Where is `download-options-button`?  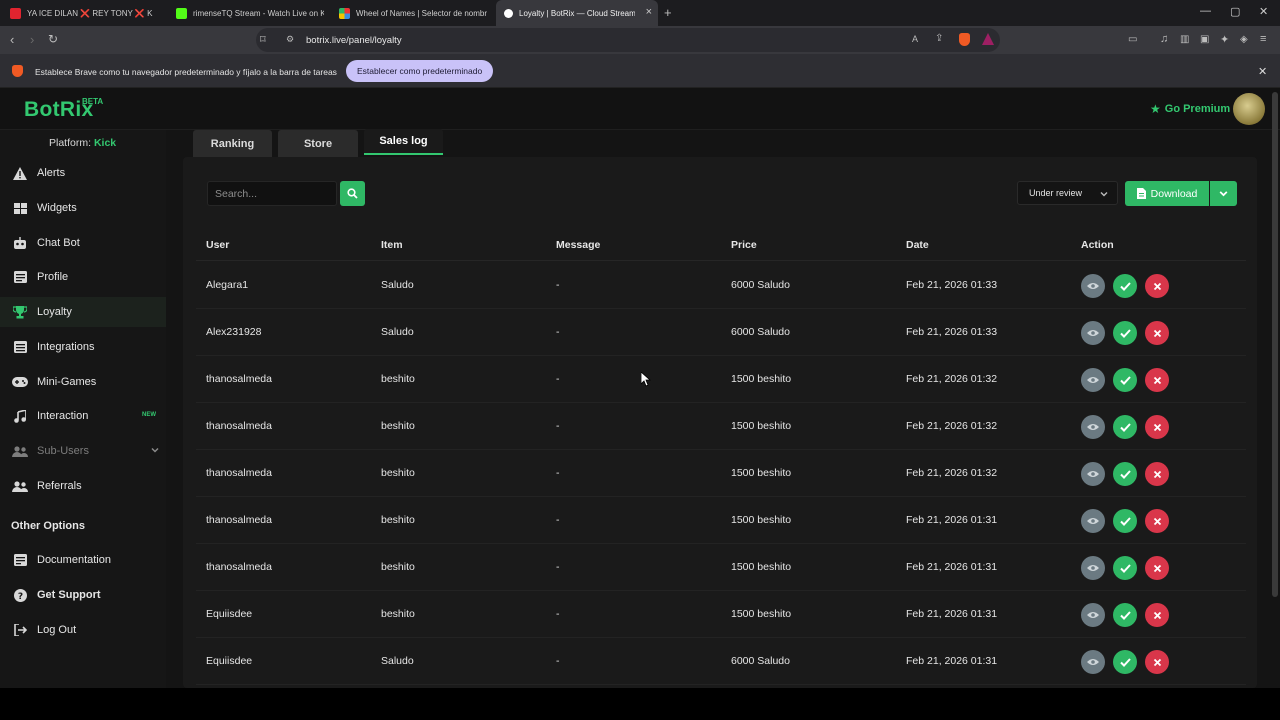
download-options-button is located at coordinates (1223, 193).